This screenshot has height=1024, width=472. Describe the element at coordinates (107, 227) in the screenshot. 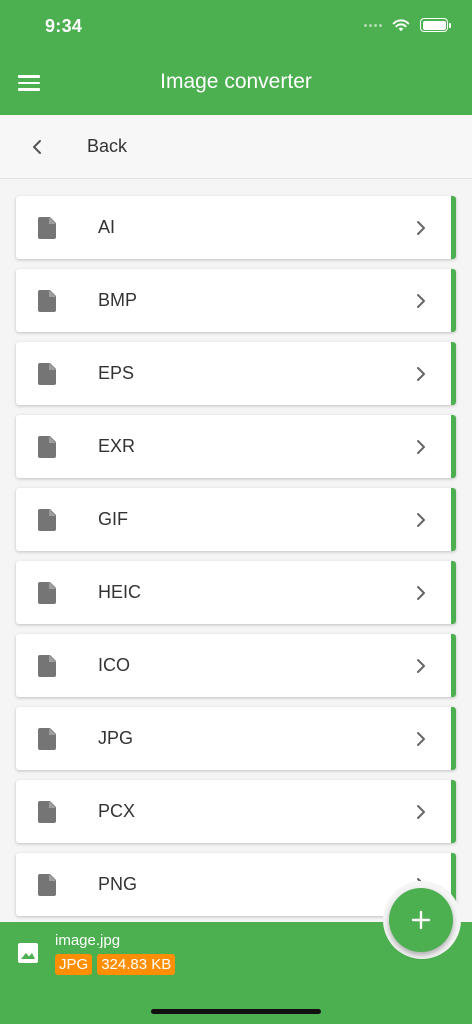

I see `format-label: AI` at that location.